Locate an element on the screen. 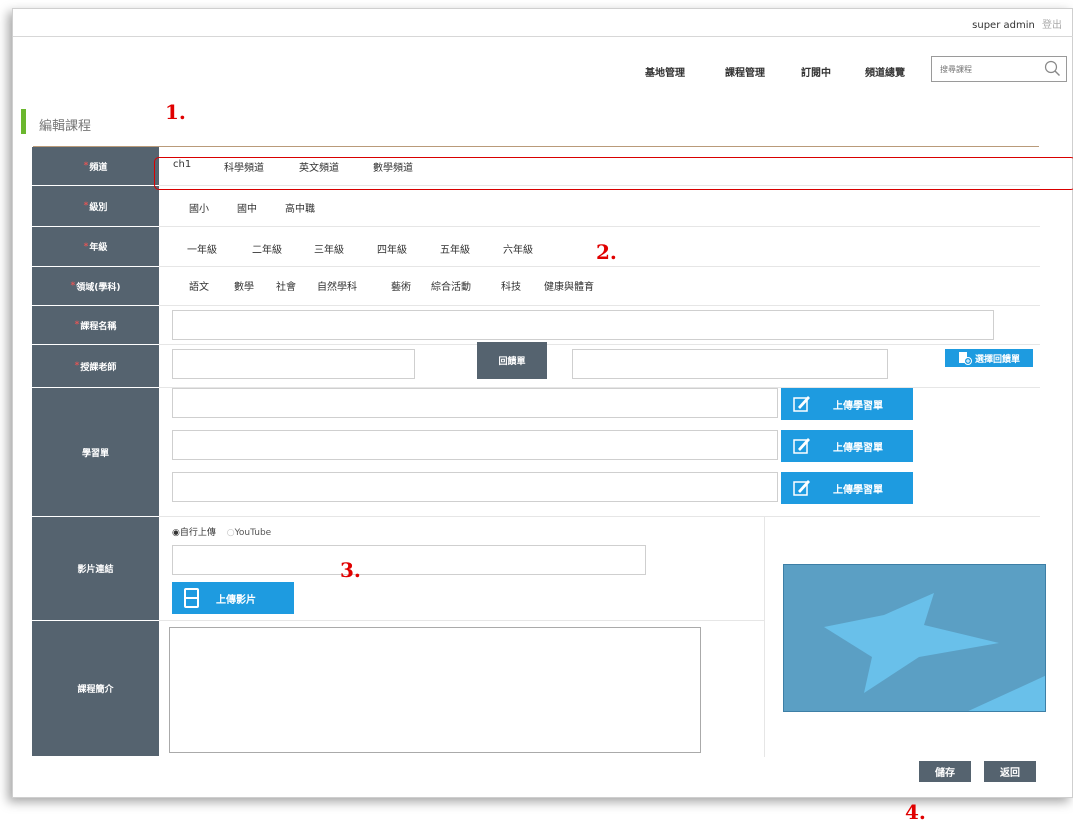 Image resolution: width=1073 pixels, height=830 pixels. star-image-icon is located at coordinates (914, 638).